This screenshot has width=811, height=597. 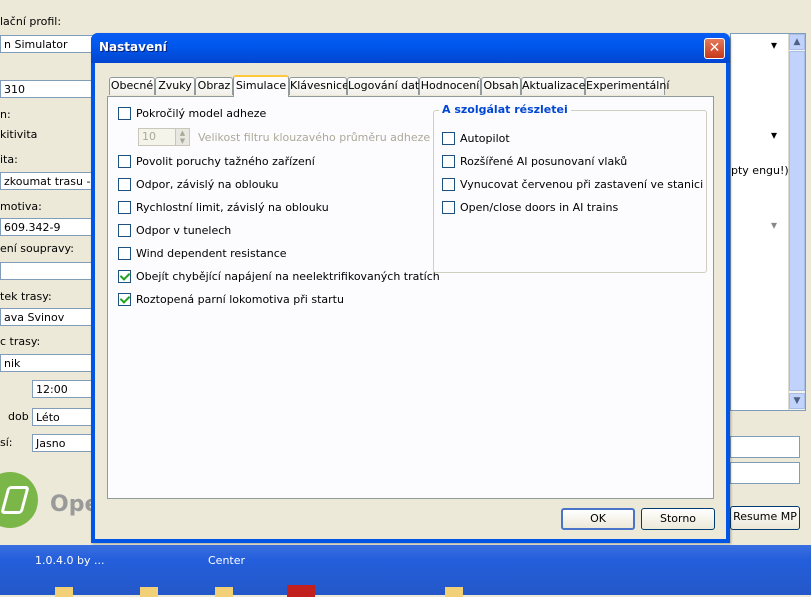 I want to click on profile-select: n Simulator, so click(x=47, y=44).